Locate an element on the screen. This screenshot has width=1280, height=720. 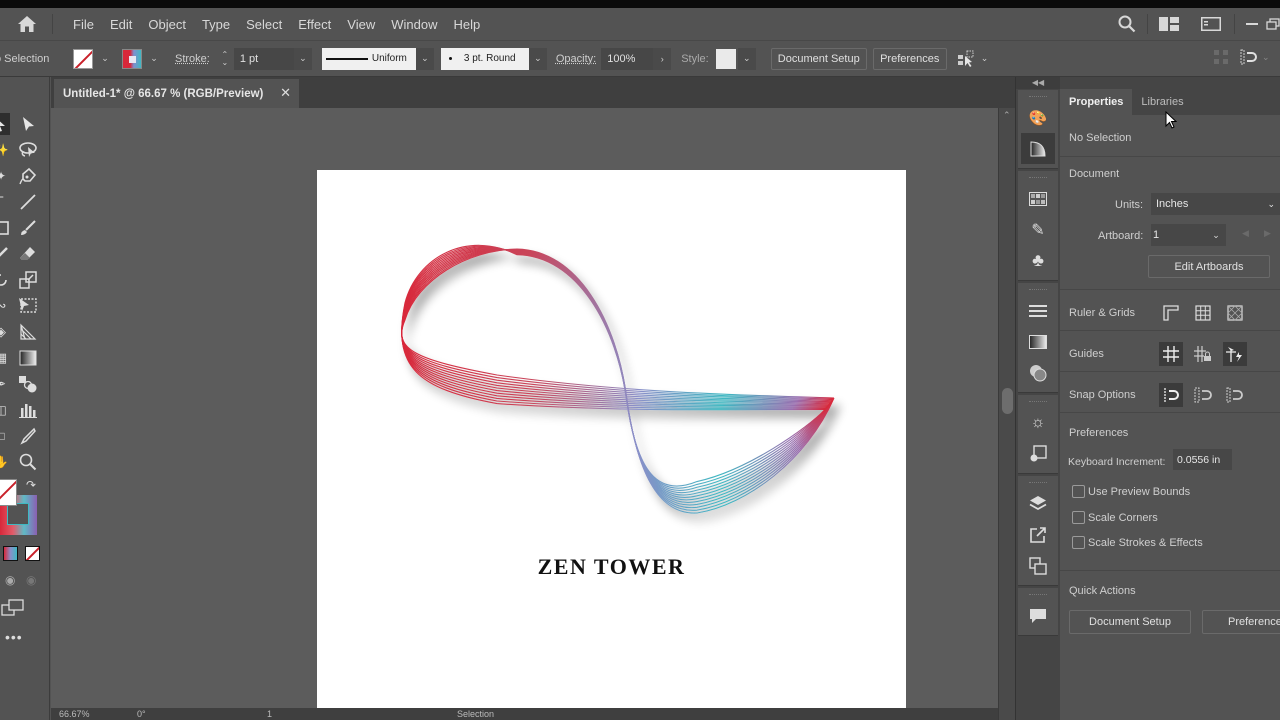
artboards-panel-button is located at coordinates (1038, 565).